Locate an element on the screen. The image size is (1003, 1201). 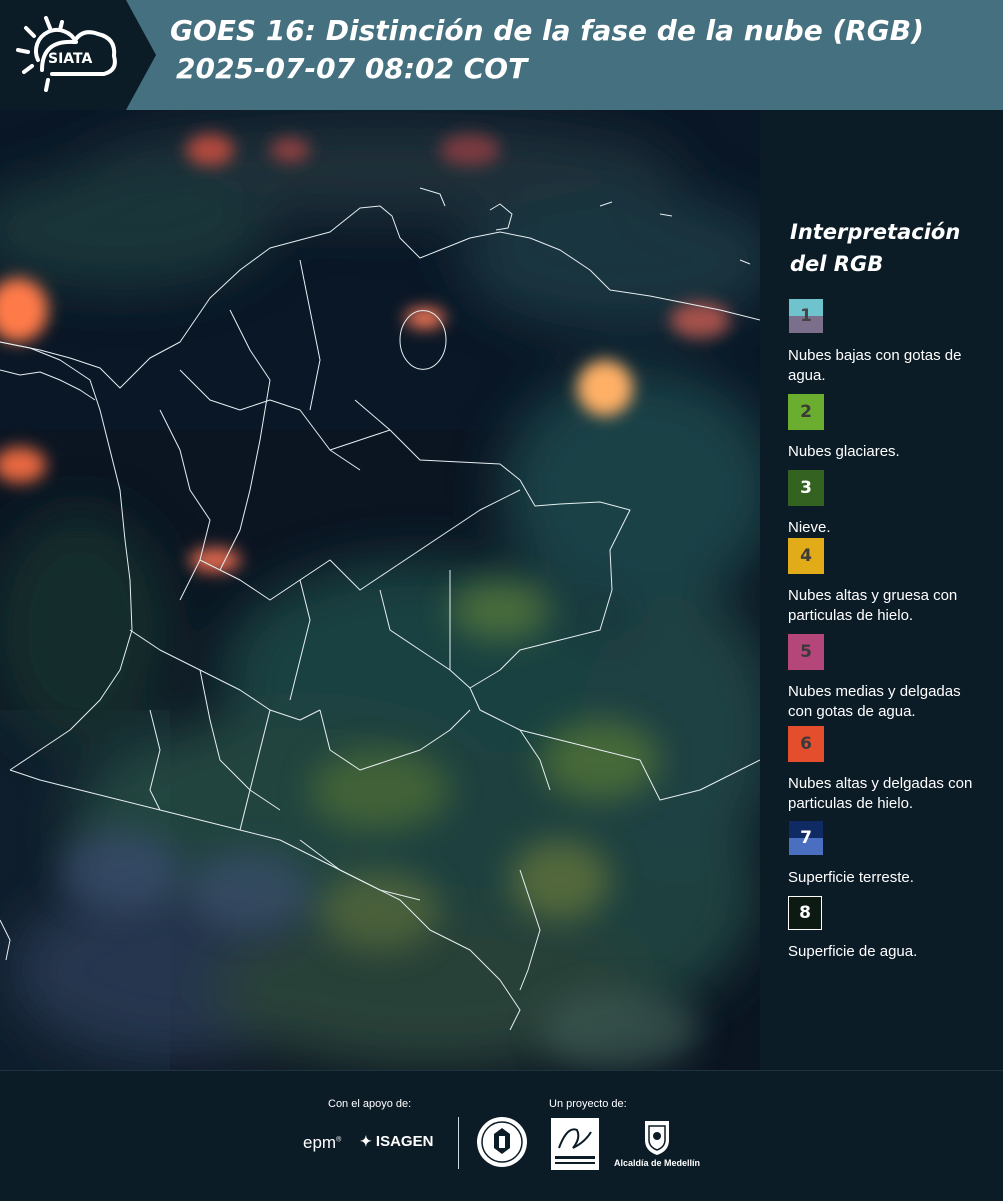
isagen-text: ISAGEN is located at coordinates (404, 1141).